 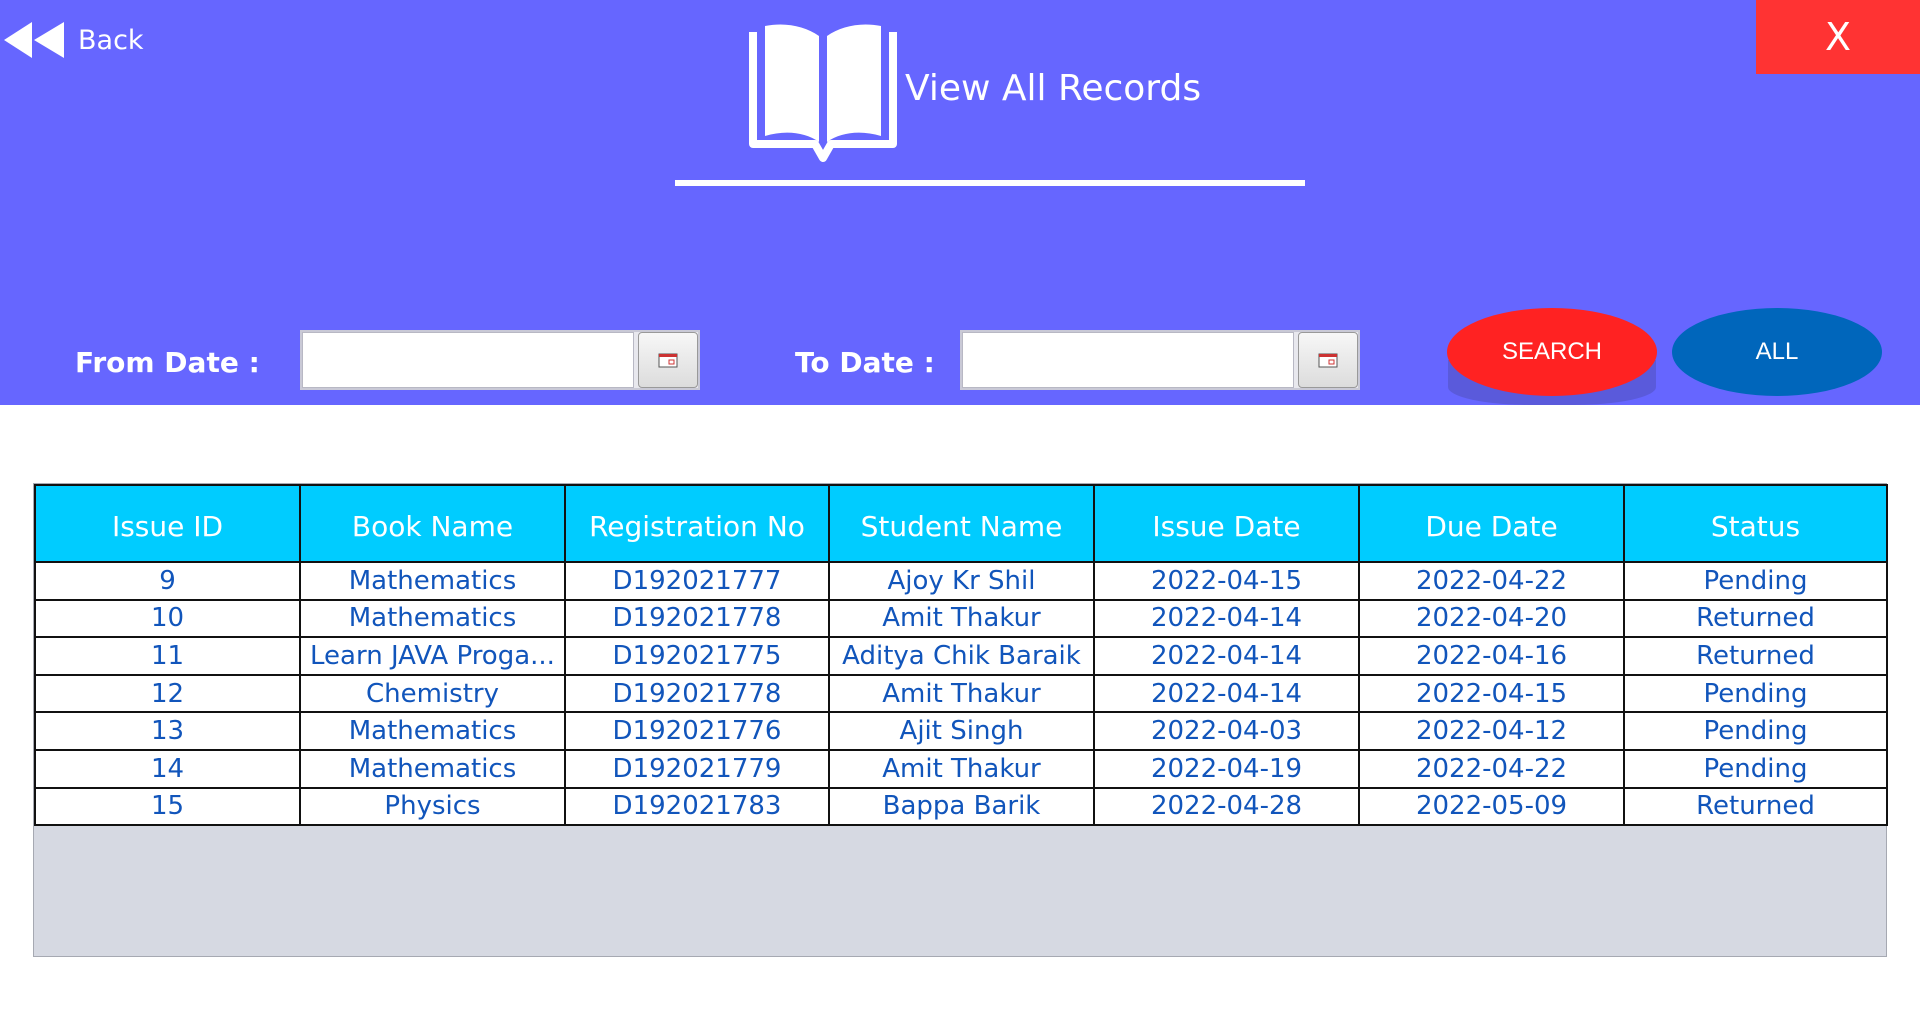 What do you see at coordinates (167, 581) in the screenshot?
I see `cell-issue-id: 9` at bounding box center [167, 581].